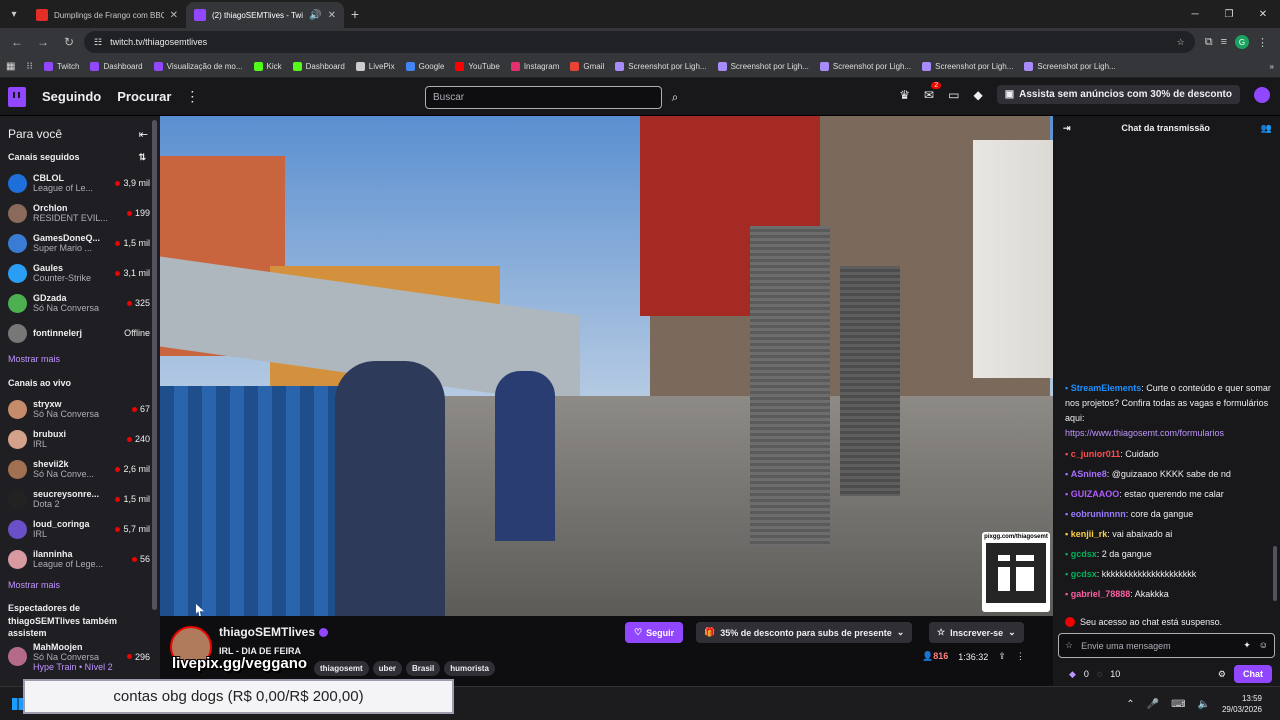  What do you see at coordinates (1181, 42) in the screenshot?
I see `bookmark-star-icon: ☆` at bounding box center [1181, 42].